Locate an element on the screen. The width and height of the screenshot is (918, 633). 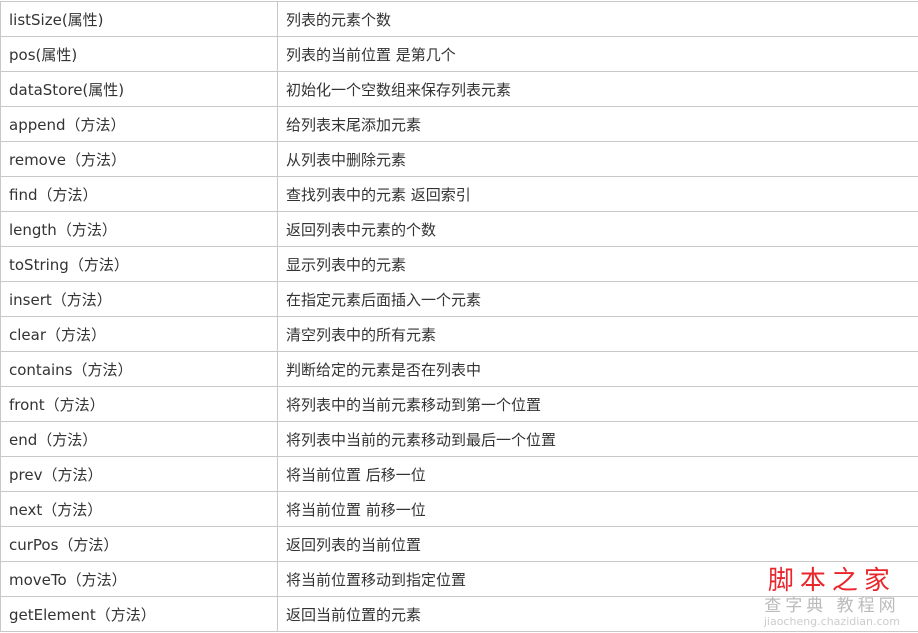
table-row: remove（方法） 从列表中删除元素 is located at coordinates (459, 159).